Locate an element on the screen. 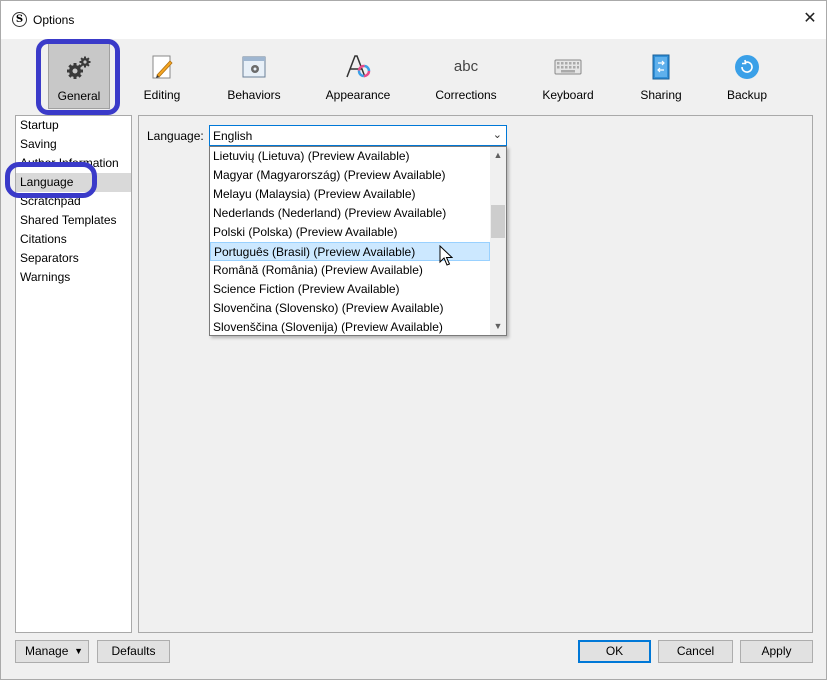 The width and height of the screenshot is (827, 680). language-option: Lietuvių (Lietuva) (Preview Available) is located at coordinates (350, 156).